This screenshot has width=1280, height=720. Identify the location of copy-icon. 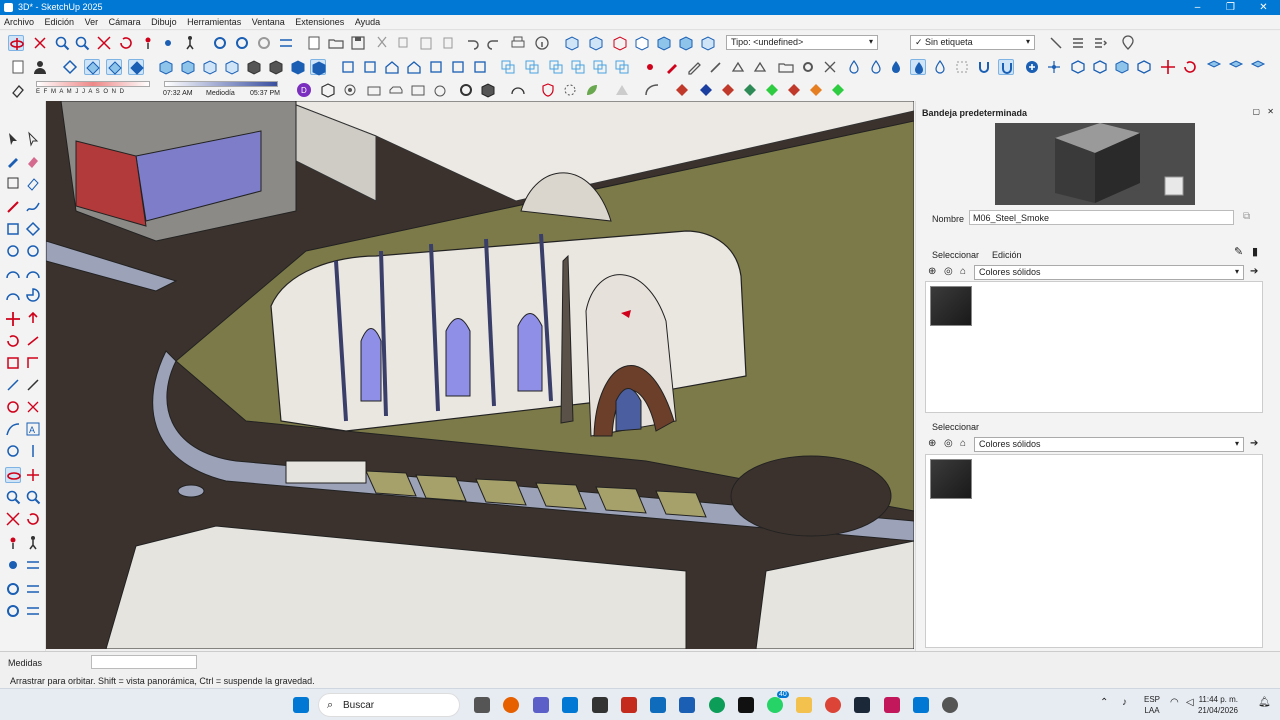
(404, 43).